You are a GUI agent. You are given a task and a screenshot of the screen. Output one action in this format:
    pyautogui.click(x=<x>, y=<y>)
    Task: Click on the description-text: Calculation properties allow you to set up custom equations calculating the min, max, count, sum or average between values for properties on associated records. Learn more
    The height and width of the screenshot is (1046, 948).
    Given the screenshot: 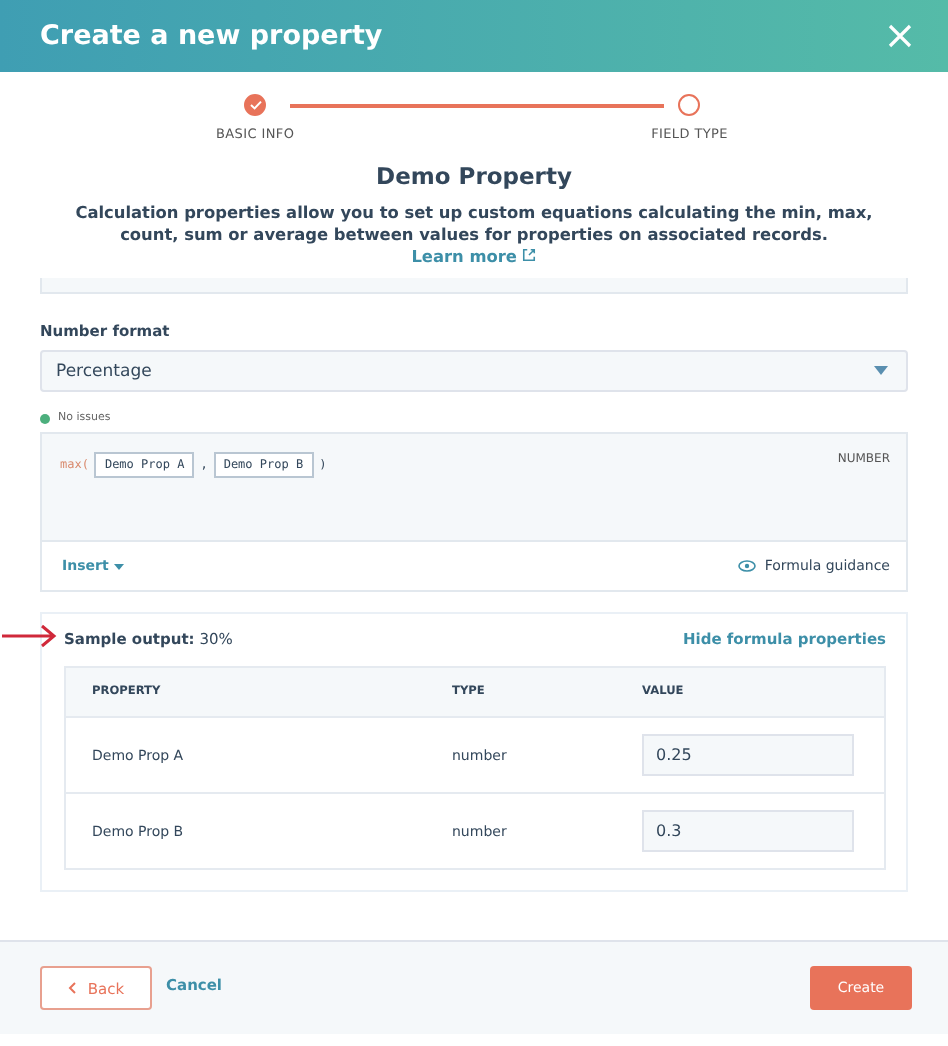 What is the action you would take?
    pyautogui.click(x=474, y=235)
    